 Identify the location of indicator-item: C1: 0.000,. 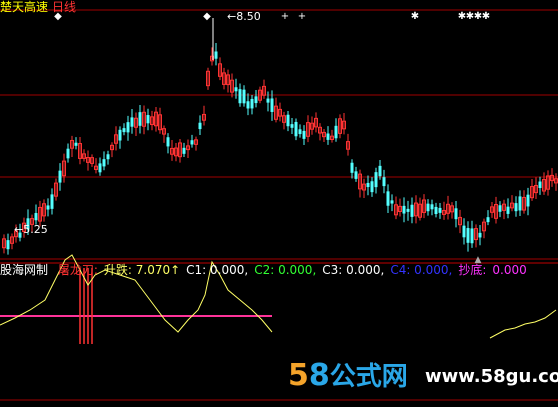
(217, 270).